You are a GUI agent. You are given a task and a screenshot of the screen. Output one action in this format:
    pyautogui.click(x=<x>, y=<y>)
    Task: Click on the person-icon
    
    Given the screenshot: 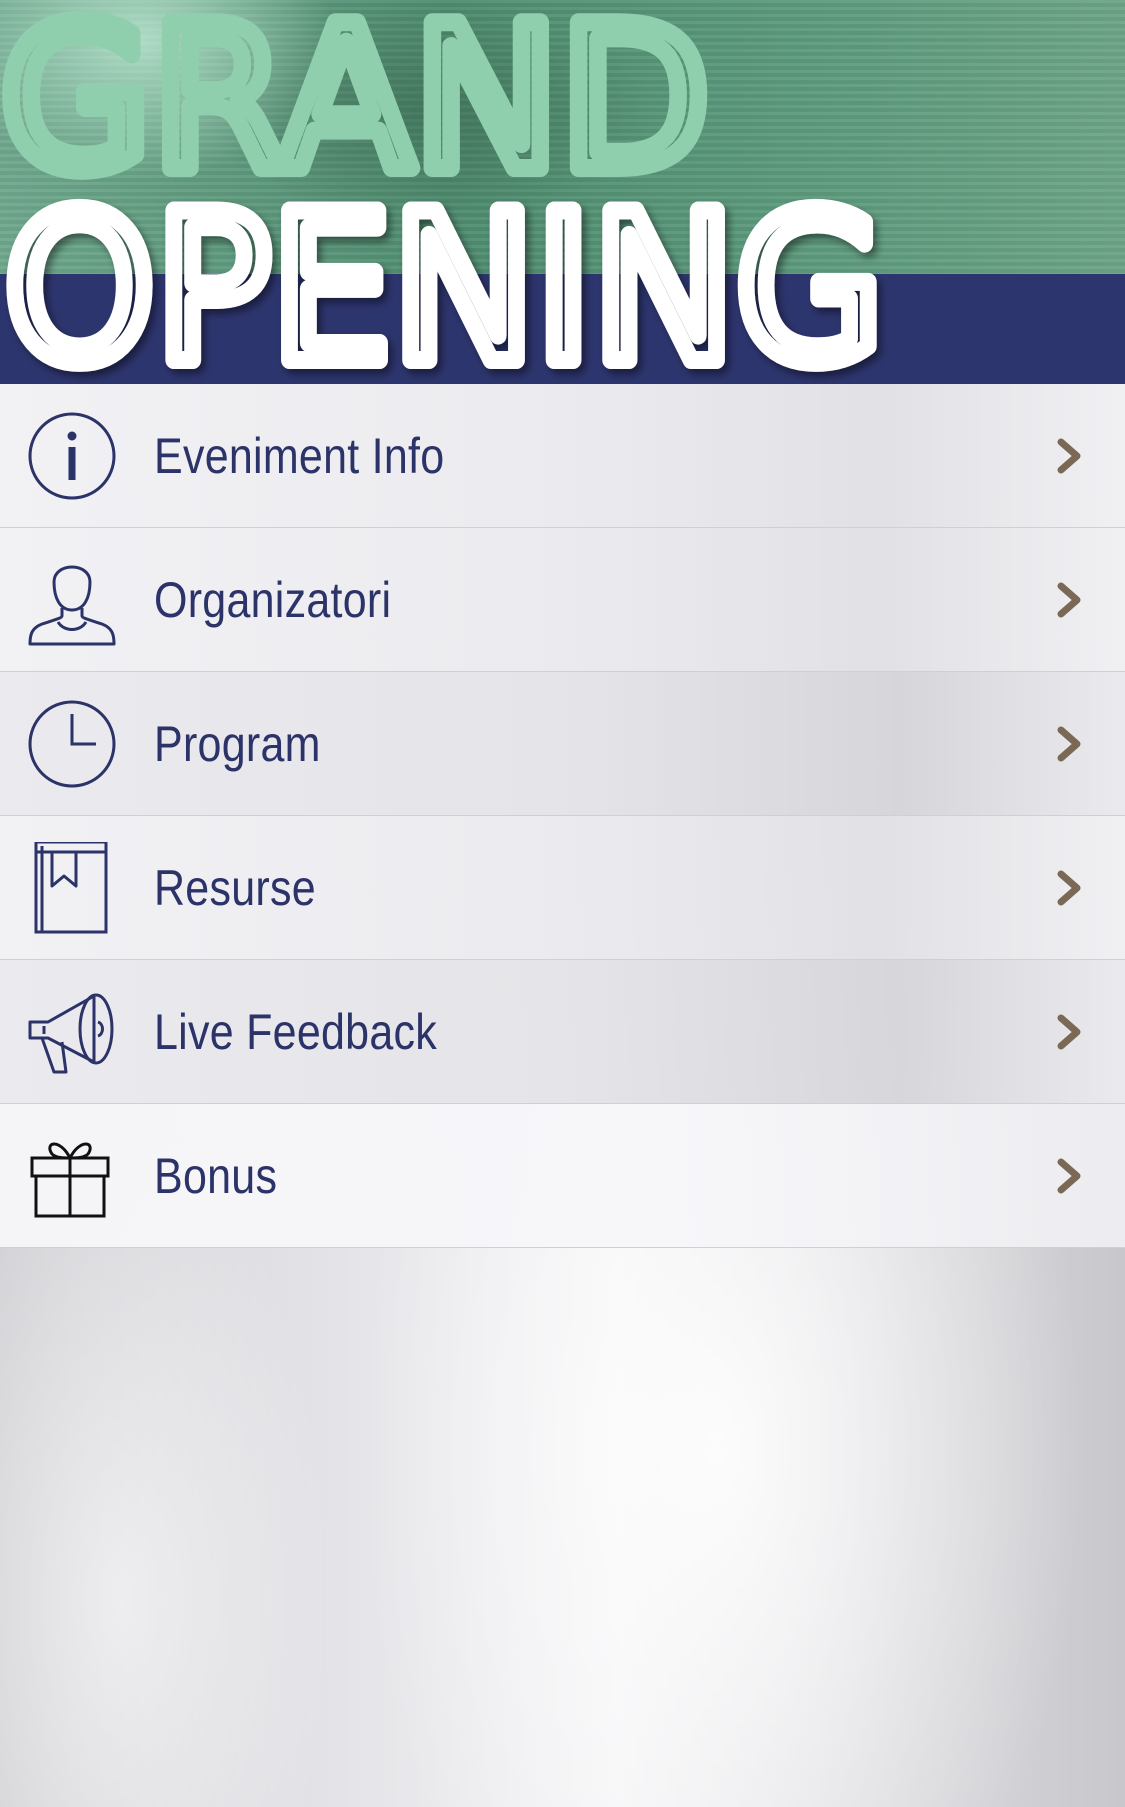 What is the action you would take?
    pyautogui.click(x=72, y=600)
    